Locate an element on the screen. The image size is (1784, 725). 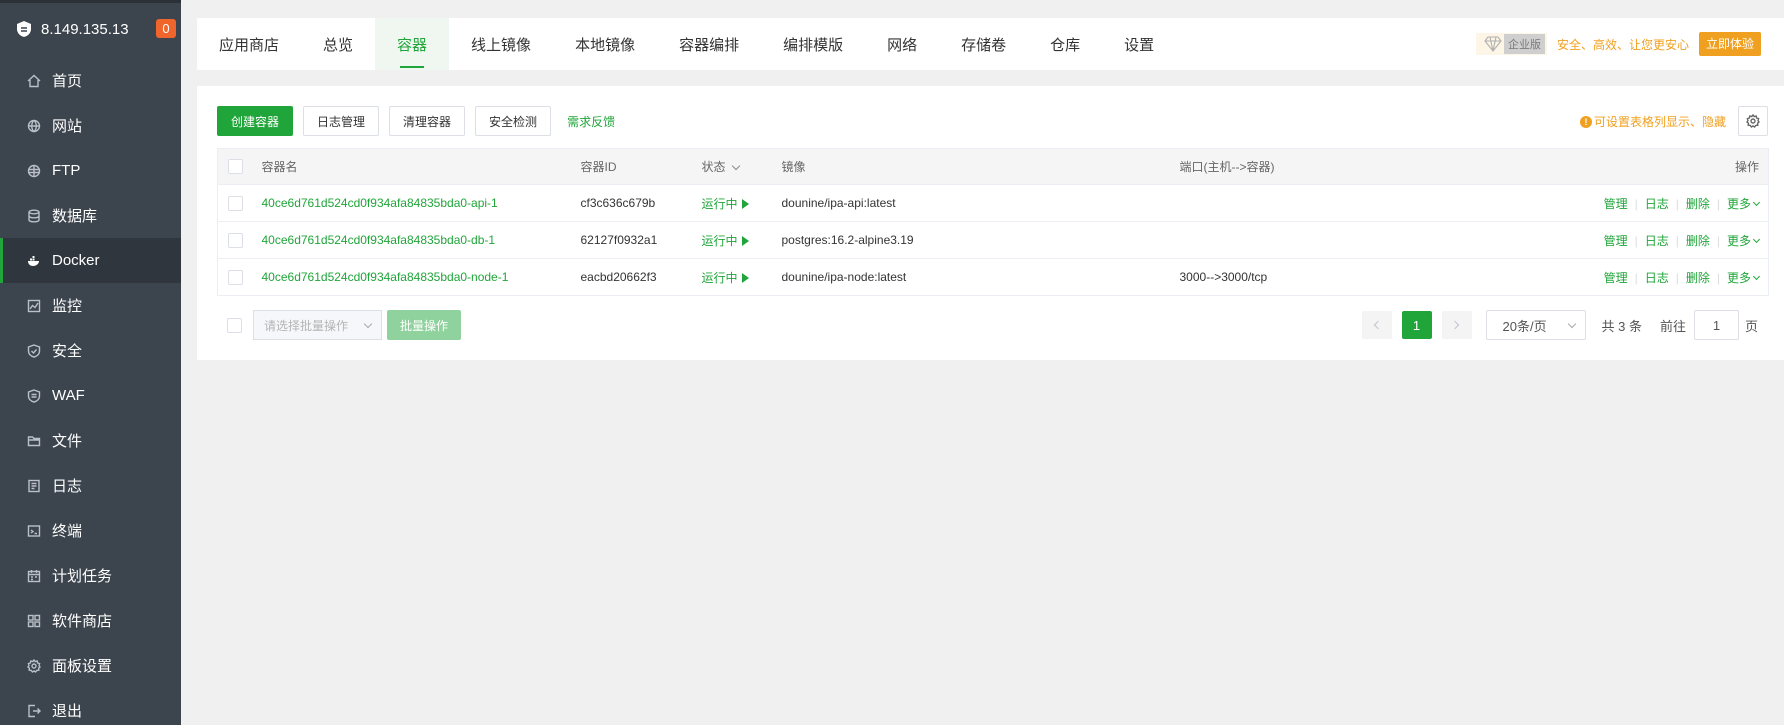
ftp-icon is located at coordinates (34, 171).